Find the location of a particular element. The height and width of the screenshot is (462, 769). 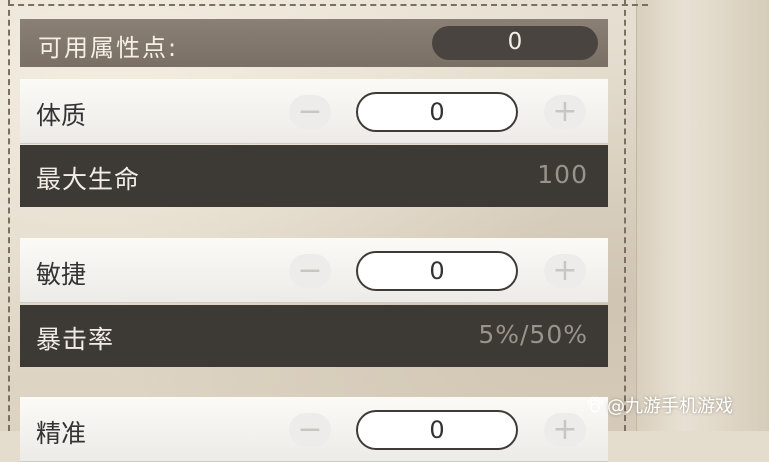

available-points-pill: 0 is located at coordinates (515, 43).